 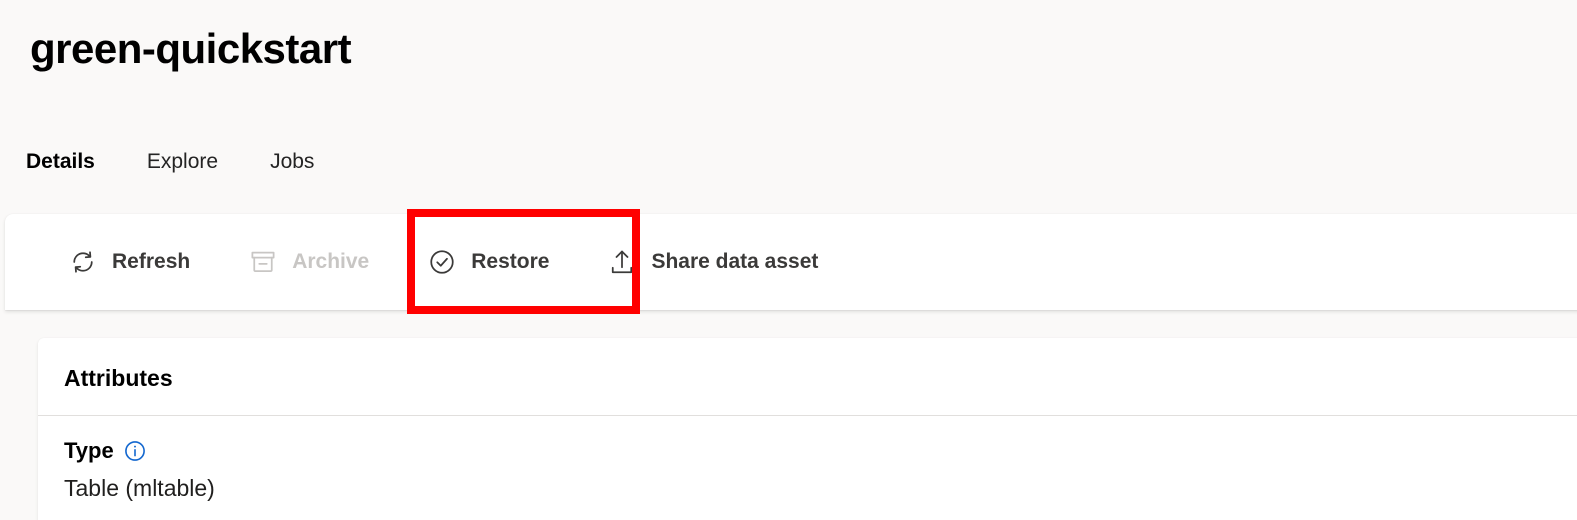 What do you see at coordinates (622, 262) in the screenshot?
I see `upload-share-icon` at bounding box center [622, 262].